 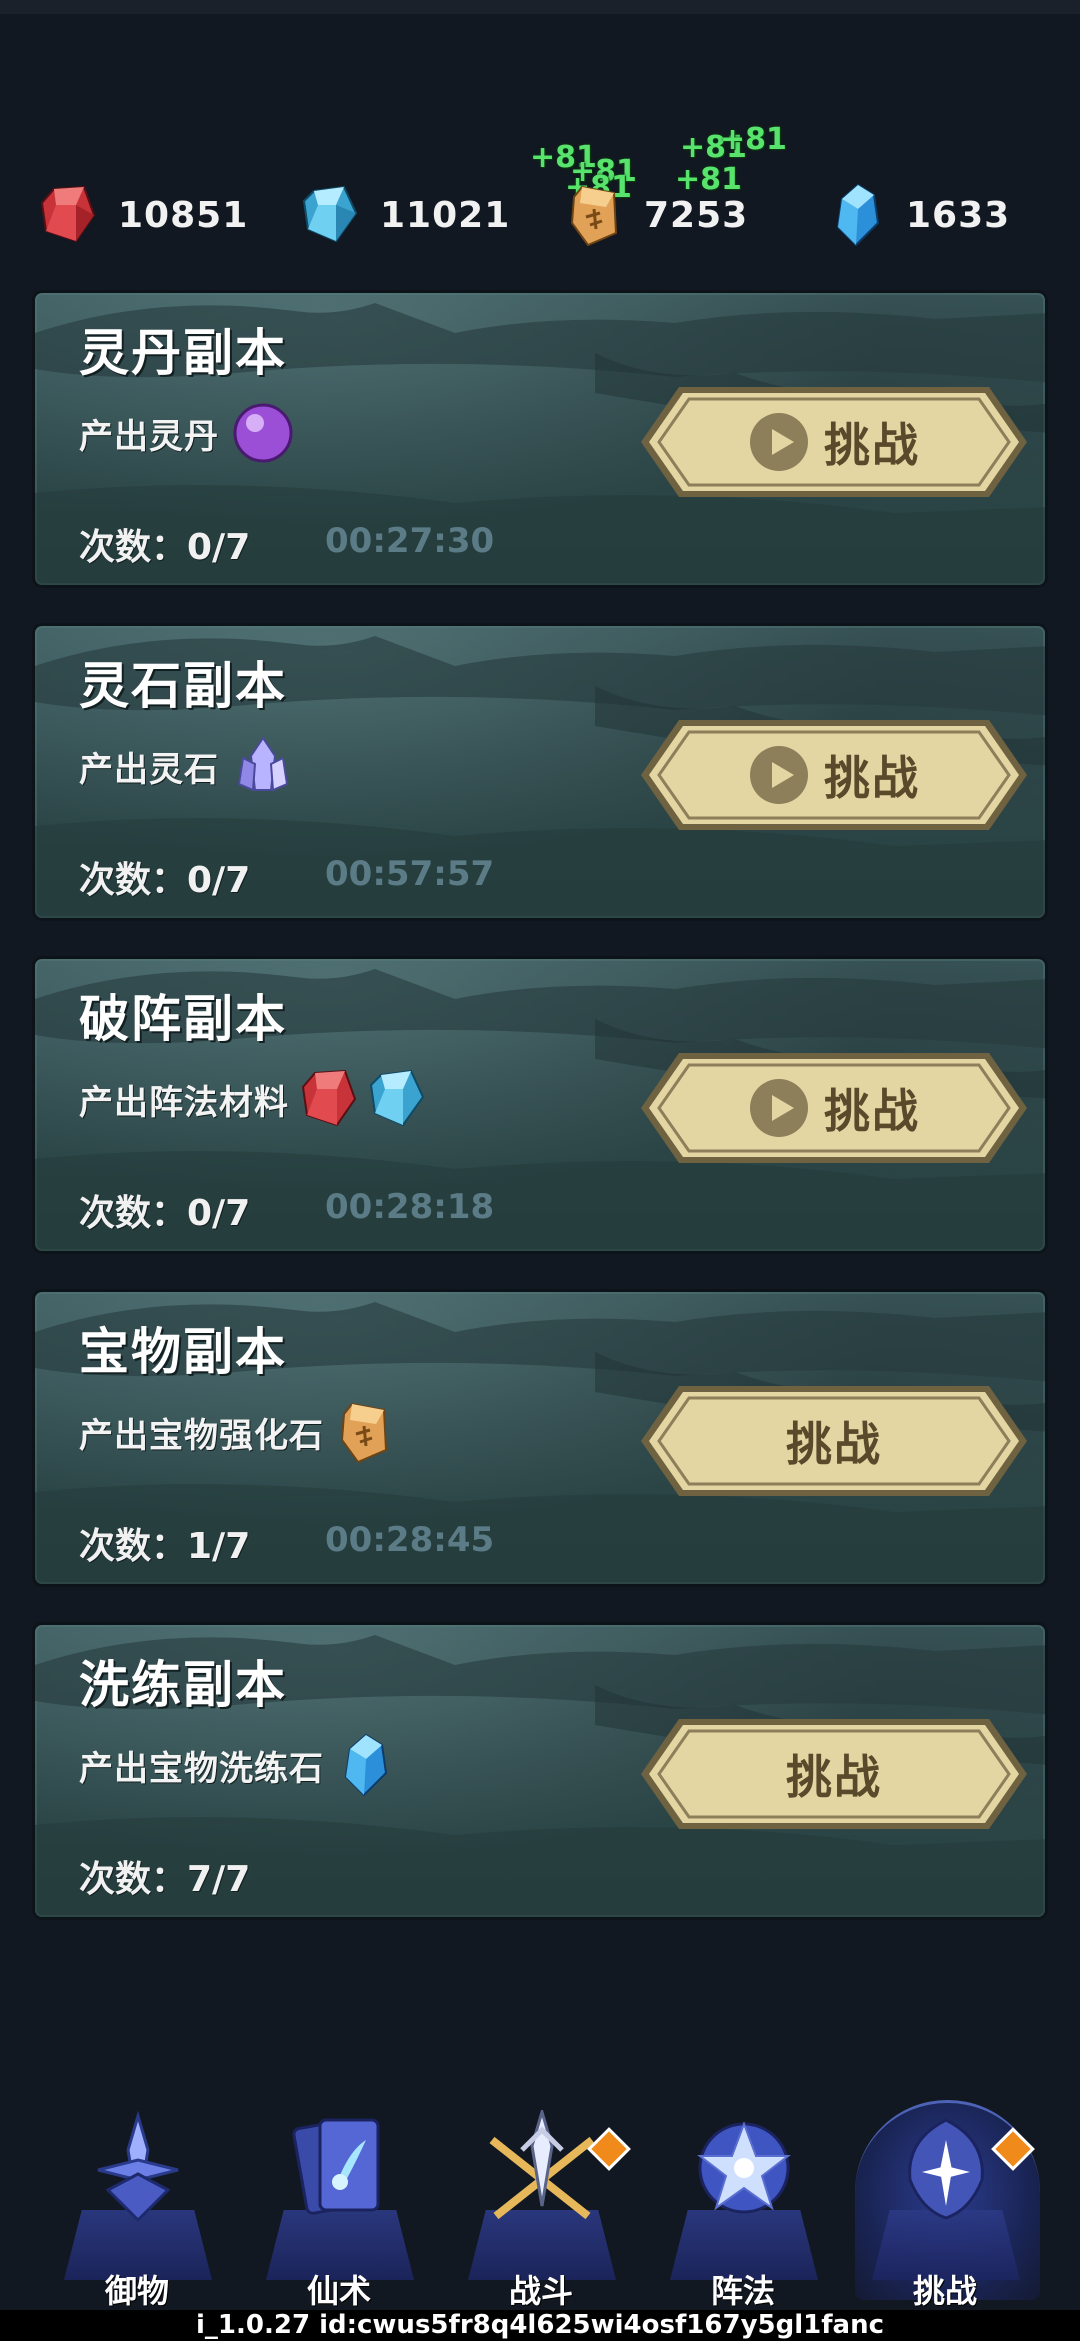 I want to click on dungeon-attempt-count: 次数：1/7, so click(x=165, y=1546).